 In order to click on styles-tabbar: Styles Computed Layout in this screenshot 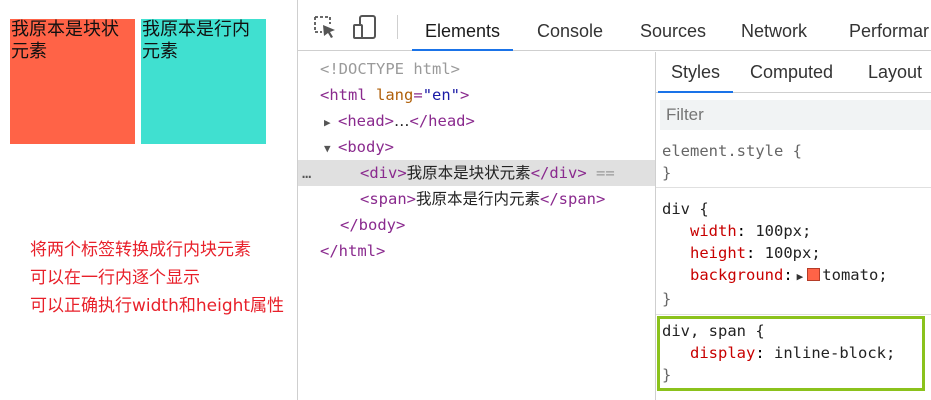, I will do `click(793, 72)`.